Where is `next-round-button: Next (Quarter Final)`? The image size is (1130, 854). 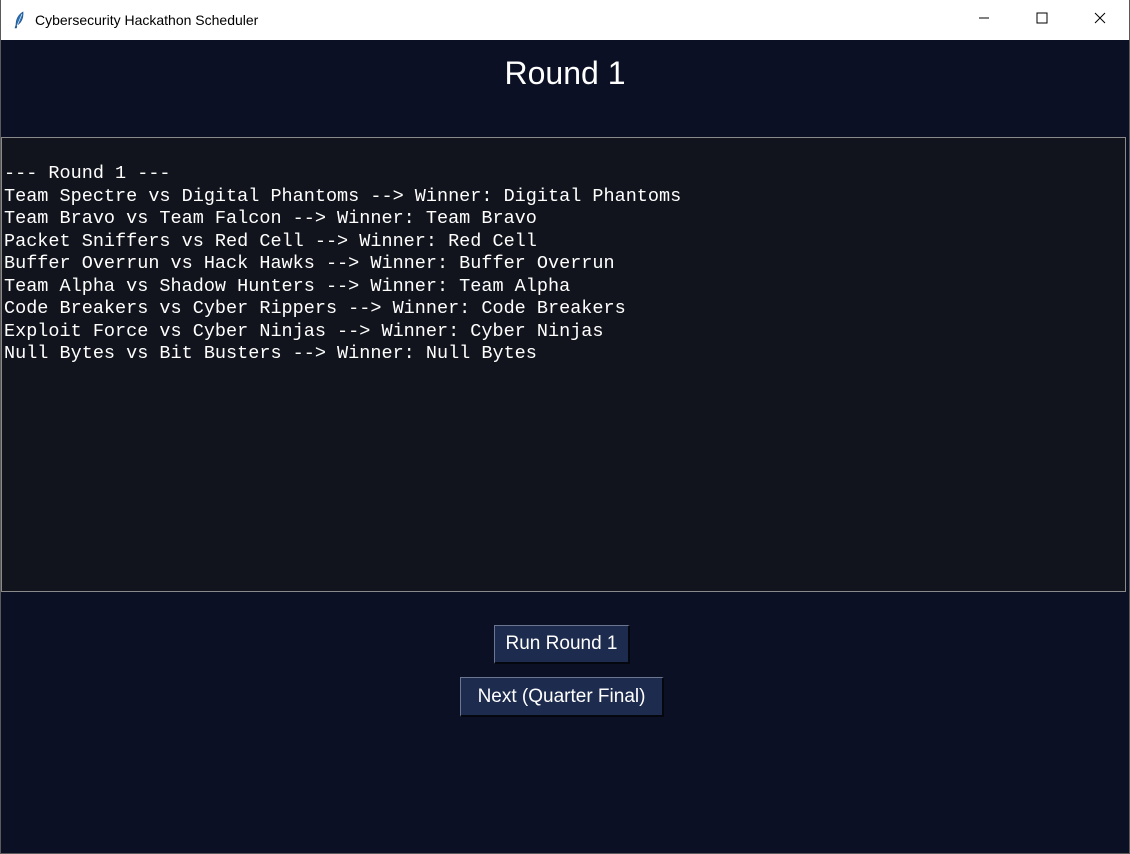
next-round-button: Next (Quarter Final) is located at coordinates (562, 697).